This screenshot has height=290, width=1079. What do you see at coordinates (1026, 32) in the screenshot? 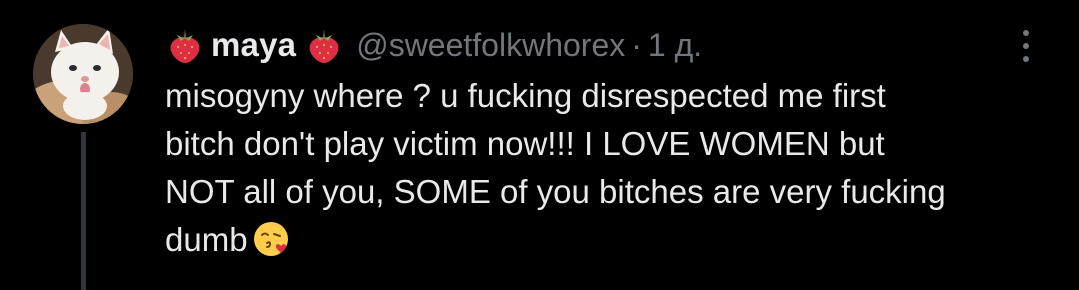
I see `more-vertical-icon` at bounding box center [1026, 32].